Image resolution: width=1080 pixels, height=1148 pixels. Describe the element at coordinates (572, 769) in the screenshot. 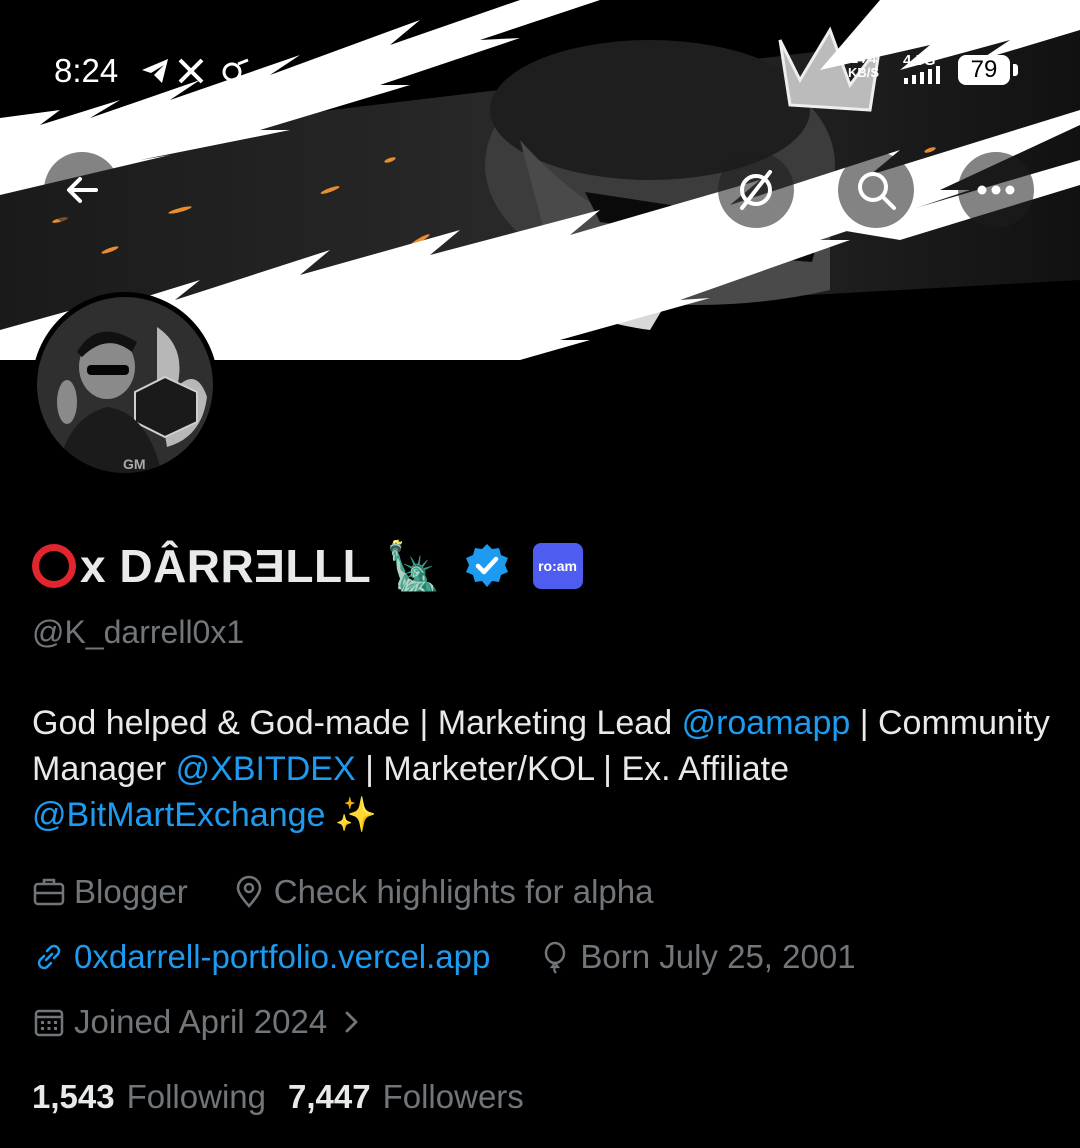

I see `bio-text: | Marketer/KOL | Ex. Affiliate` at that location.